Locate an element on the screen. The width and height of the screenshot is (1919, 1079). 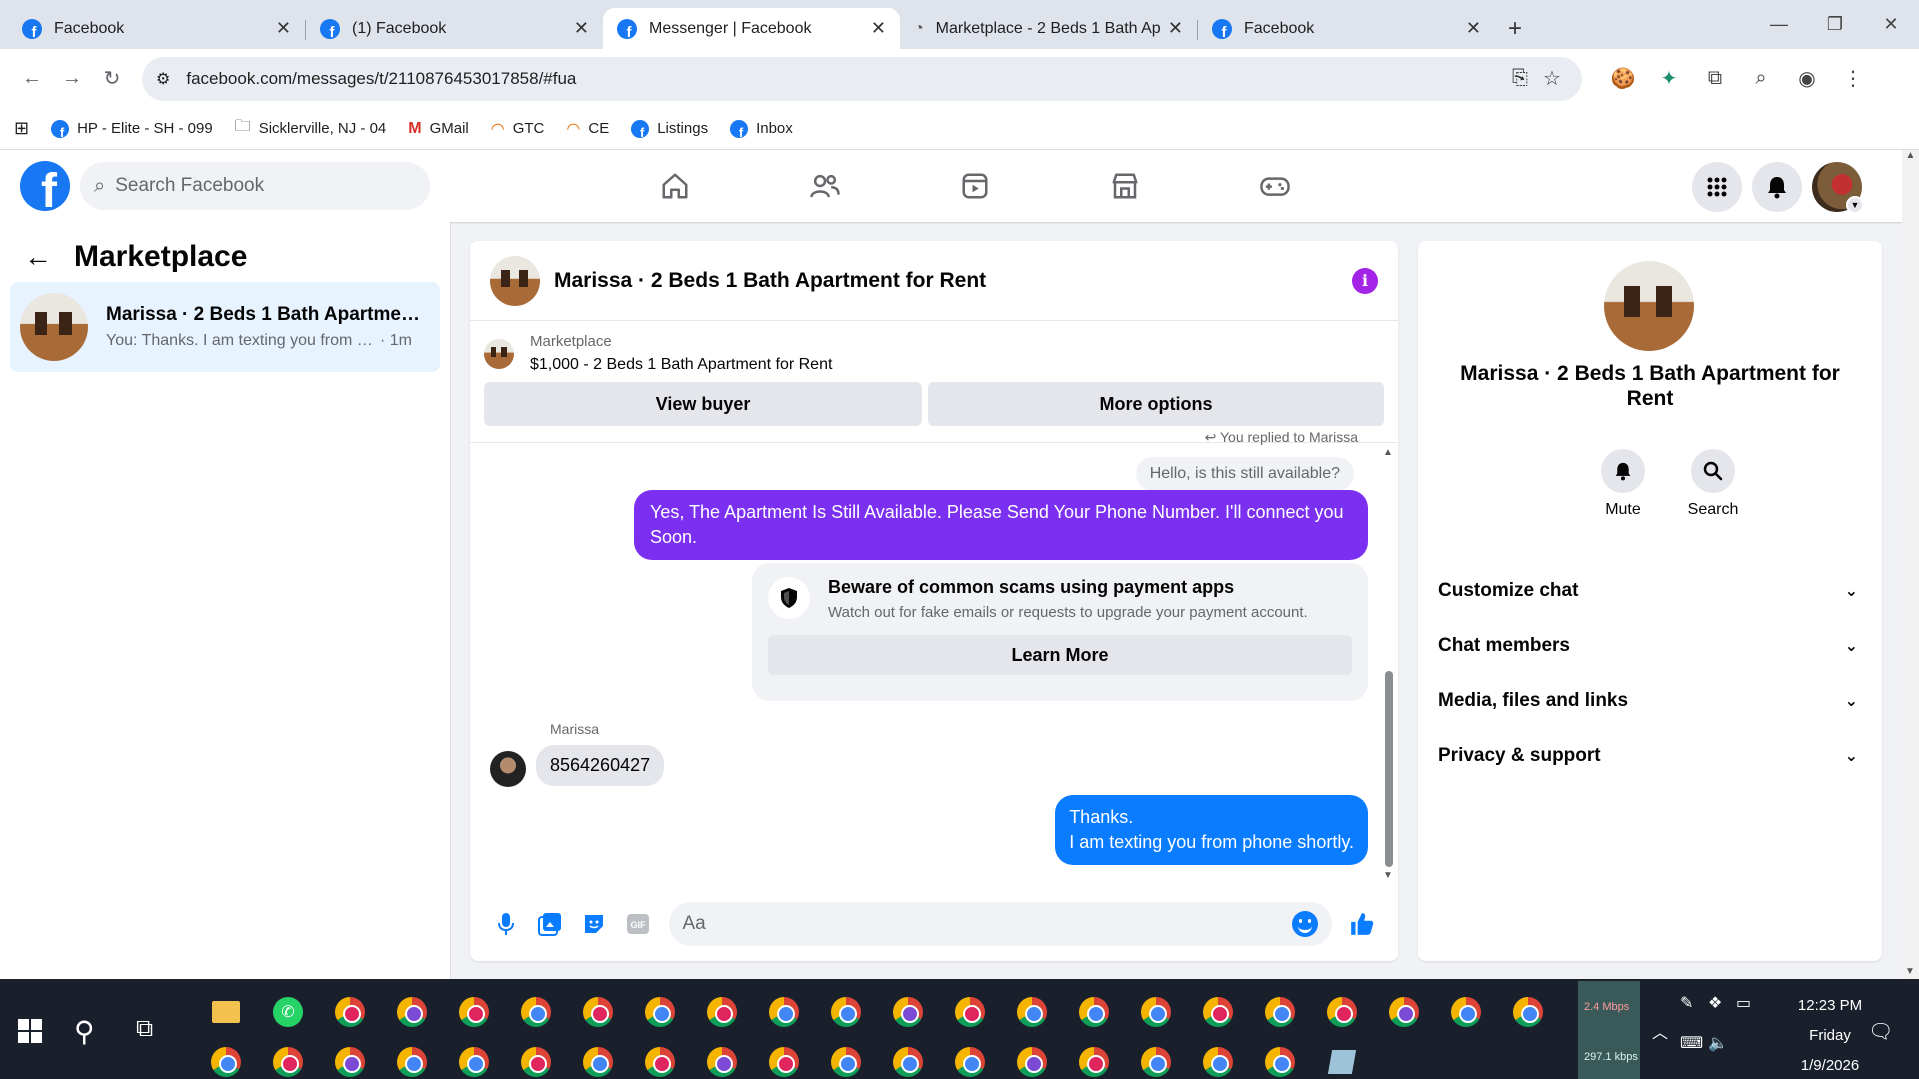
emoji-icon is located at coordinates (1304, 924).